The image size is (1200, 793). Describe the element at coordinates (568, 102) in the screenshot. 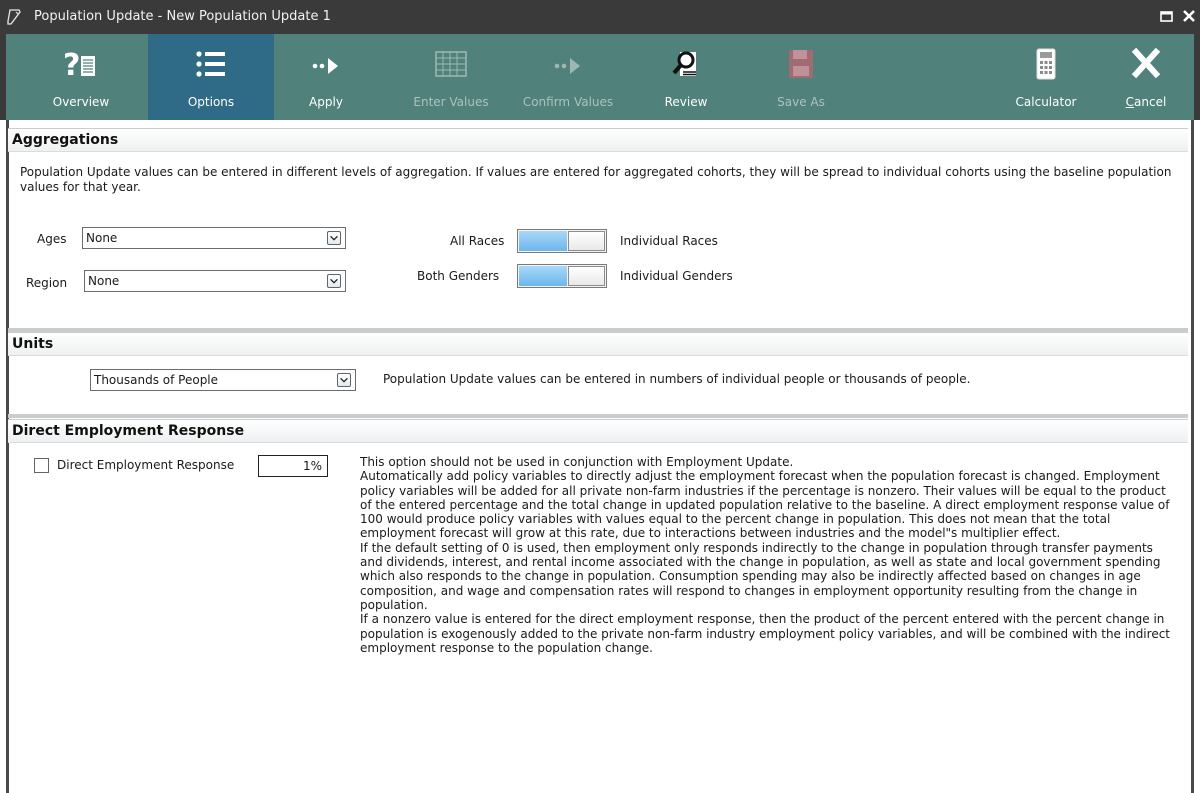

I see `confirm-values-label: Confirm Values` at that location.